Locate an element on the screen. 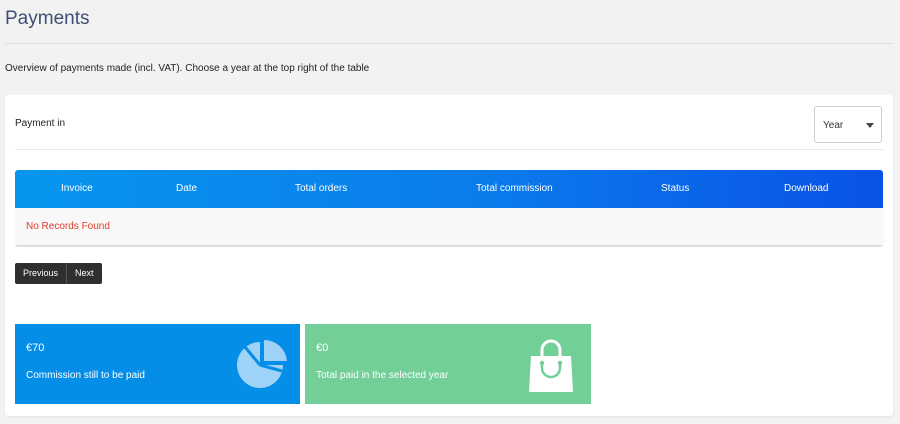 This screenshot has width=900, height=424. page-title: Payments is located at coordinates (47, 18).